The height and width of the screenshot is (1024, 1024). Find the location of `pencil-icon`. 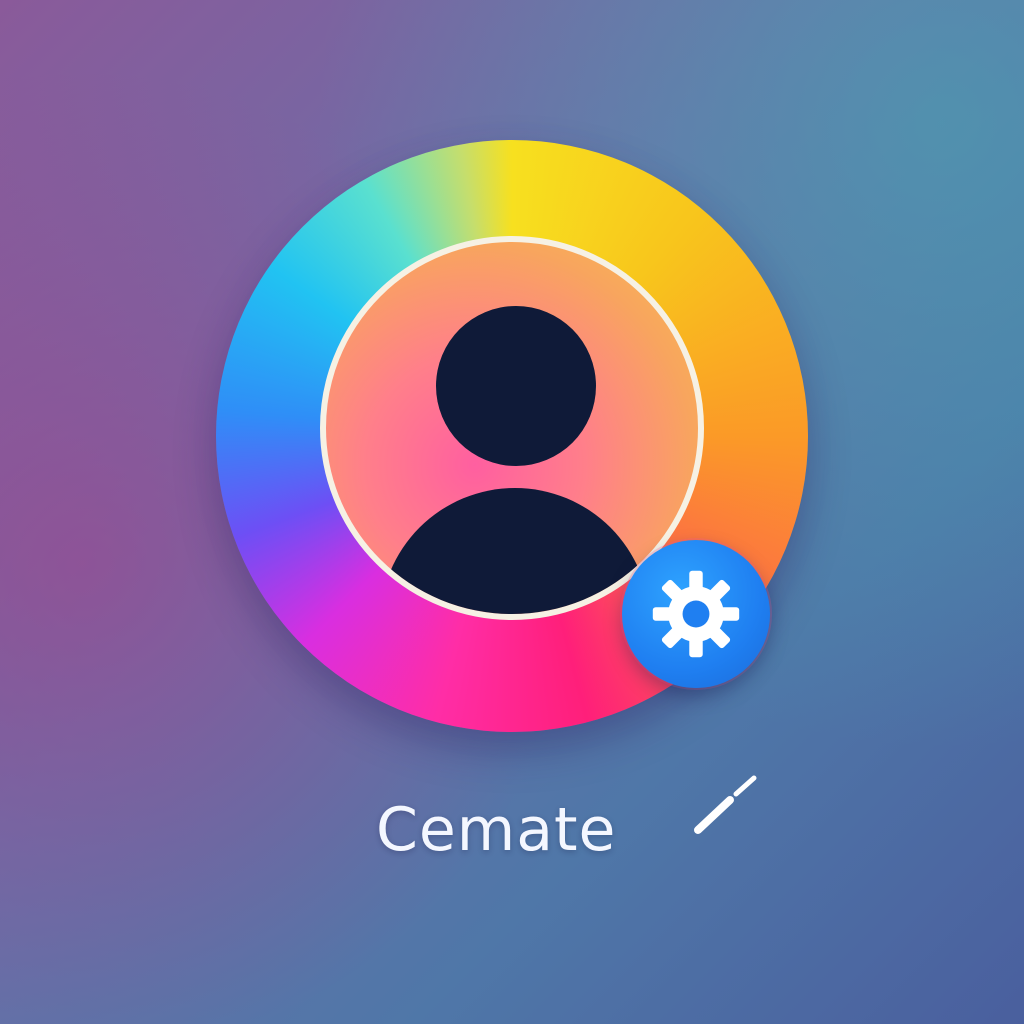

pencil-icon is located at coordinates (728, 808).